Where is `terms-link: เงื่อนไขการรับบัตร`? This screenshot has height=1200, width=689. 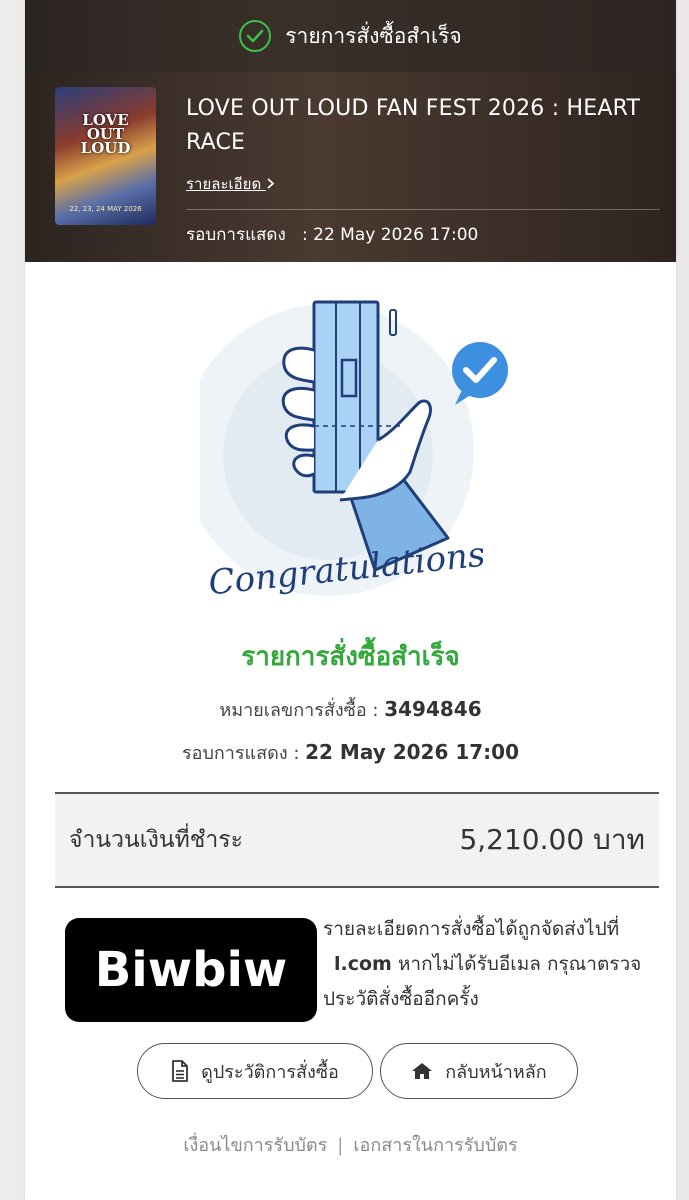 terms-link: เงื่อนไขการรับบัตร is located at coordinates (255, 1145).